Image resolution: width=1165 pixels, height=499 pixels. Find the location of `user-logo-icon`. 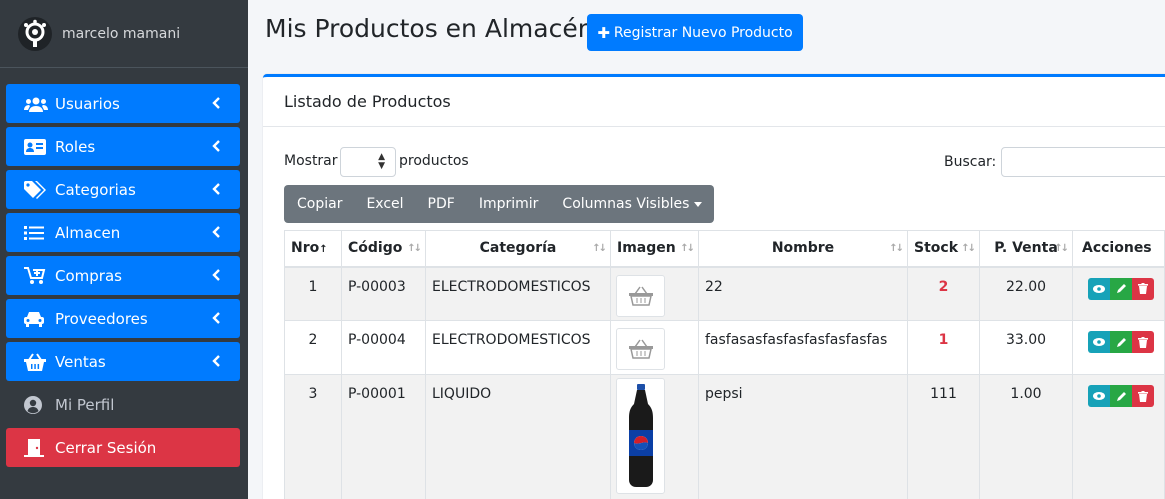

user-logo-icon is located at coordinates (35, 33).